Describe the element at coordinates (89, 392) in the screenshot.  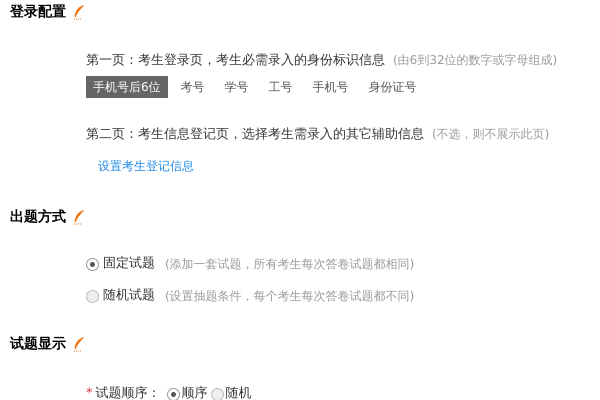
I see `required-mark: *` at that location.